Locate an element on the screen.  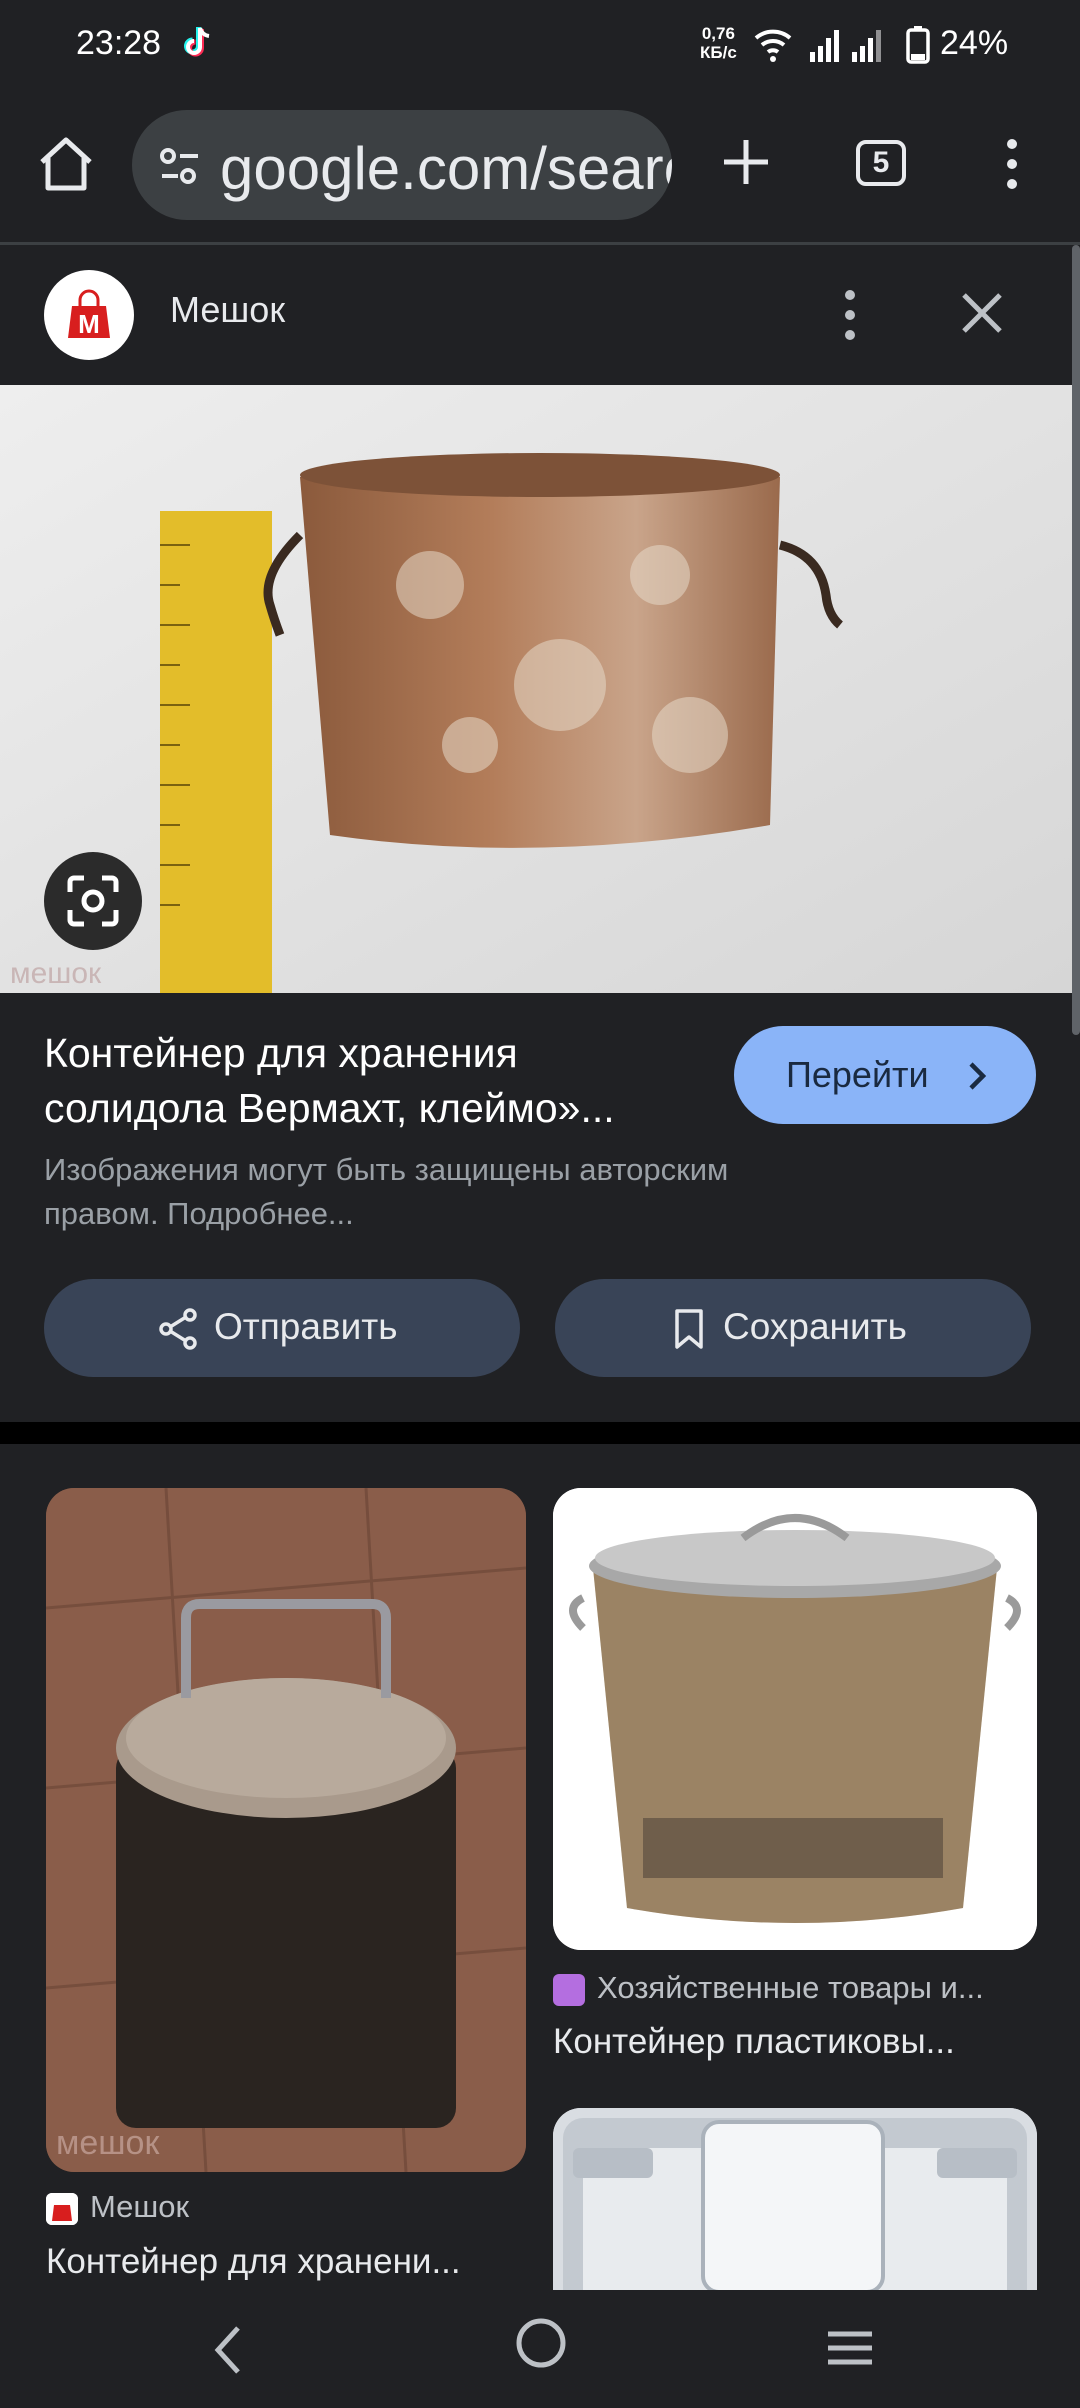
menu-icon is located at coordinates (1012, 164).